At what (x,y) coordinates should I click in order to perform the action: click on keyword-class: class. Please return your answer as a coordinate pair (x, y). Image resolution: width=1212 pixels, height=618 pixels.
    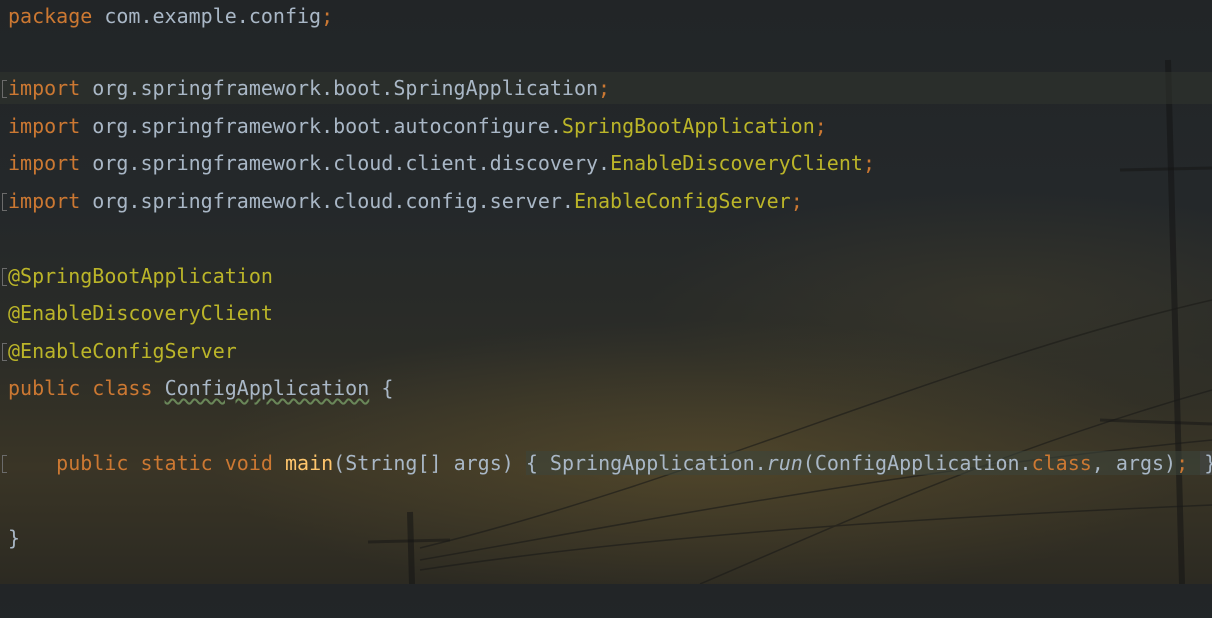
    Looking at the image, I should click on (122, 388).